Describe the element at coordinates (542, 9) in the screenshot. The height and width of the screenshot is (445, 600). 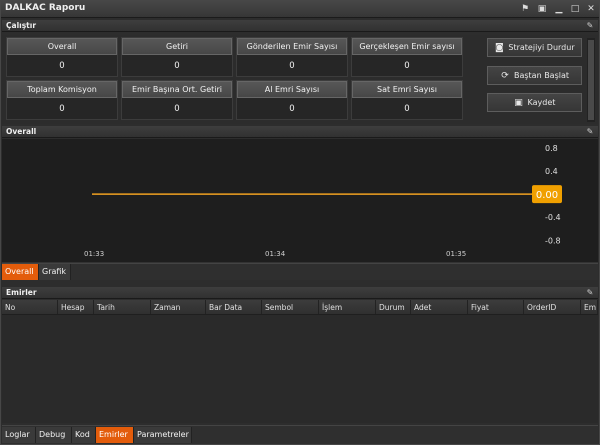
I see `save-icon: ▣` at that location.